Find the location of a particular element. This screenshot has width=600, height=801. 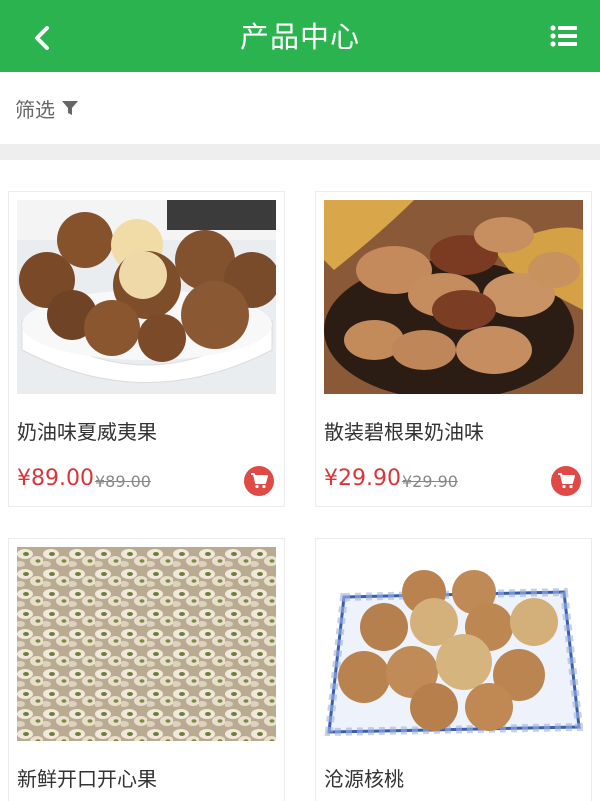

product-price: ¥89.00 is located at coordinates (55, 478).